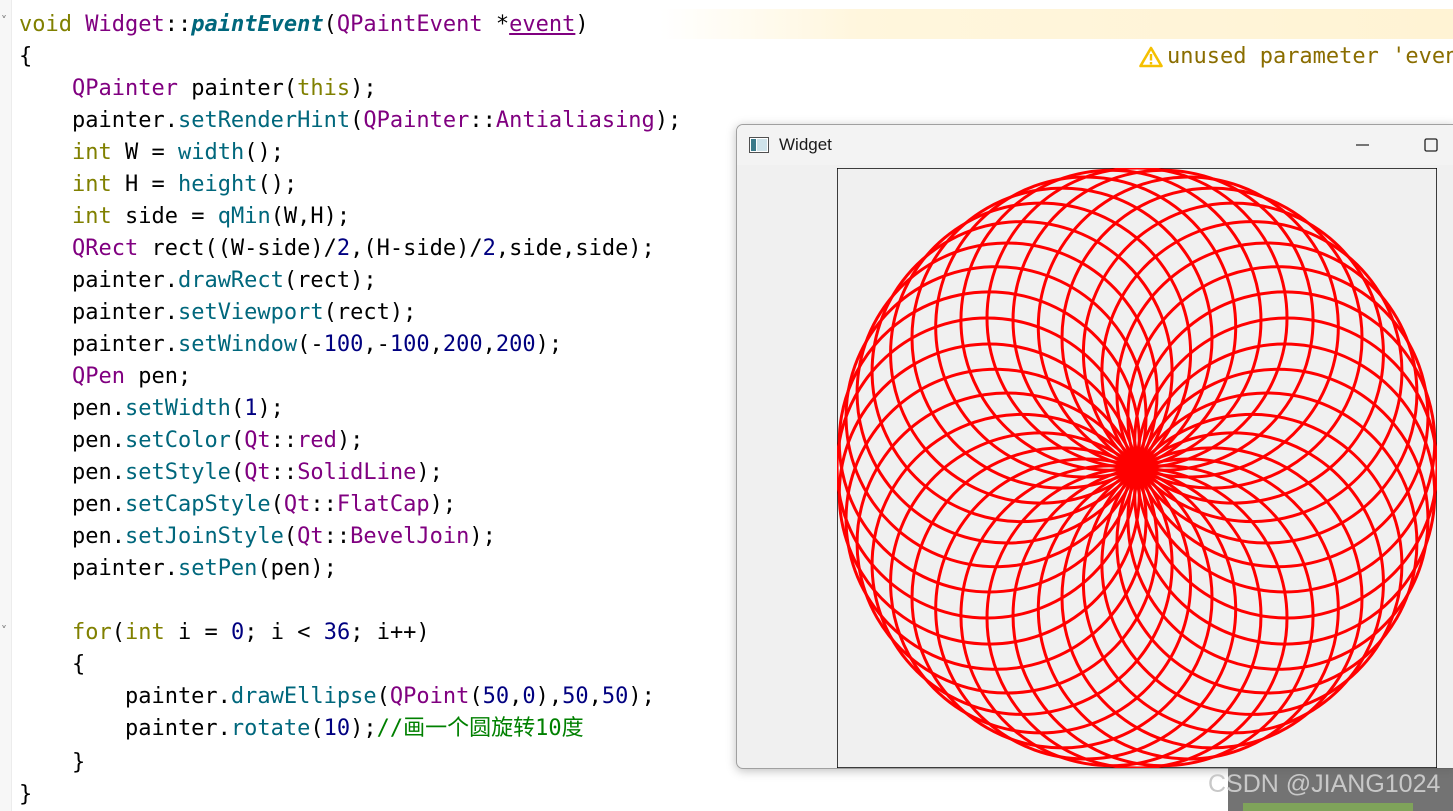 The height and width of the screenshot is (811, 1453). Describe the element at coordinates (105, 248) in the screenshot. I see `code-token: QRect` at that location.